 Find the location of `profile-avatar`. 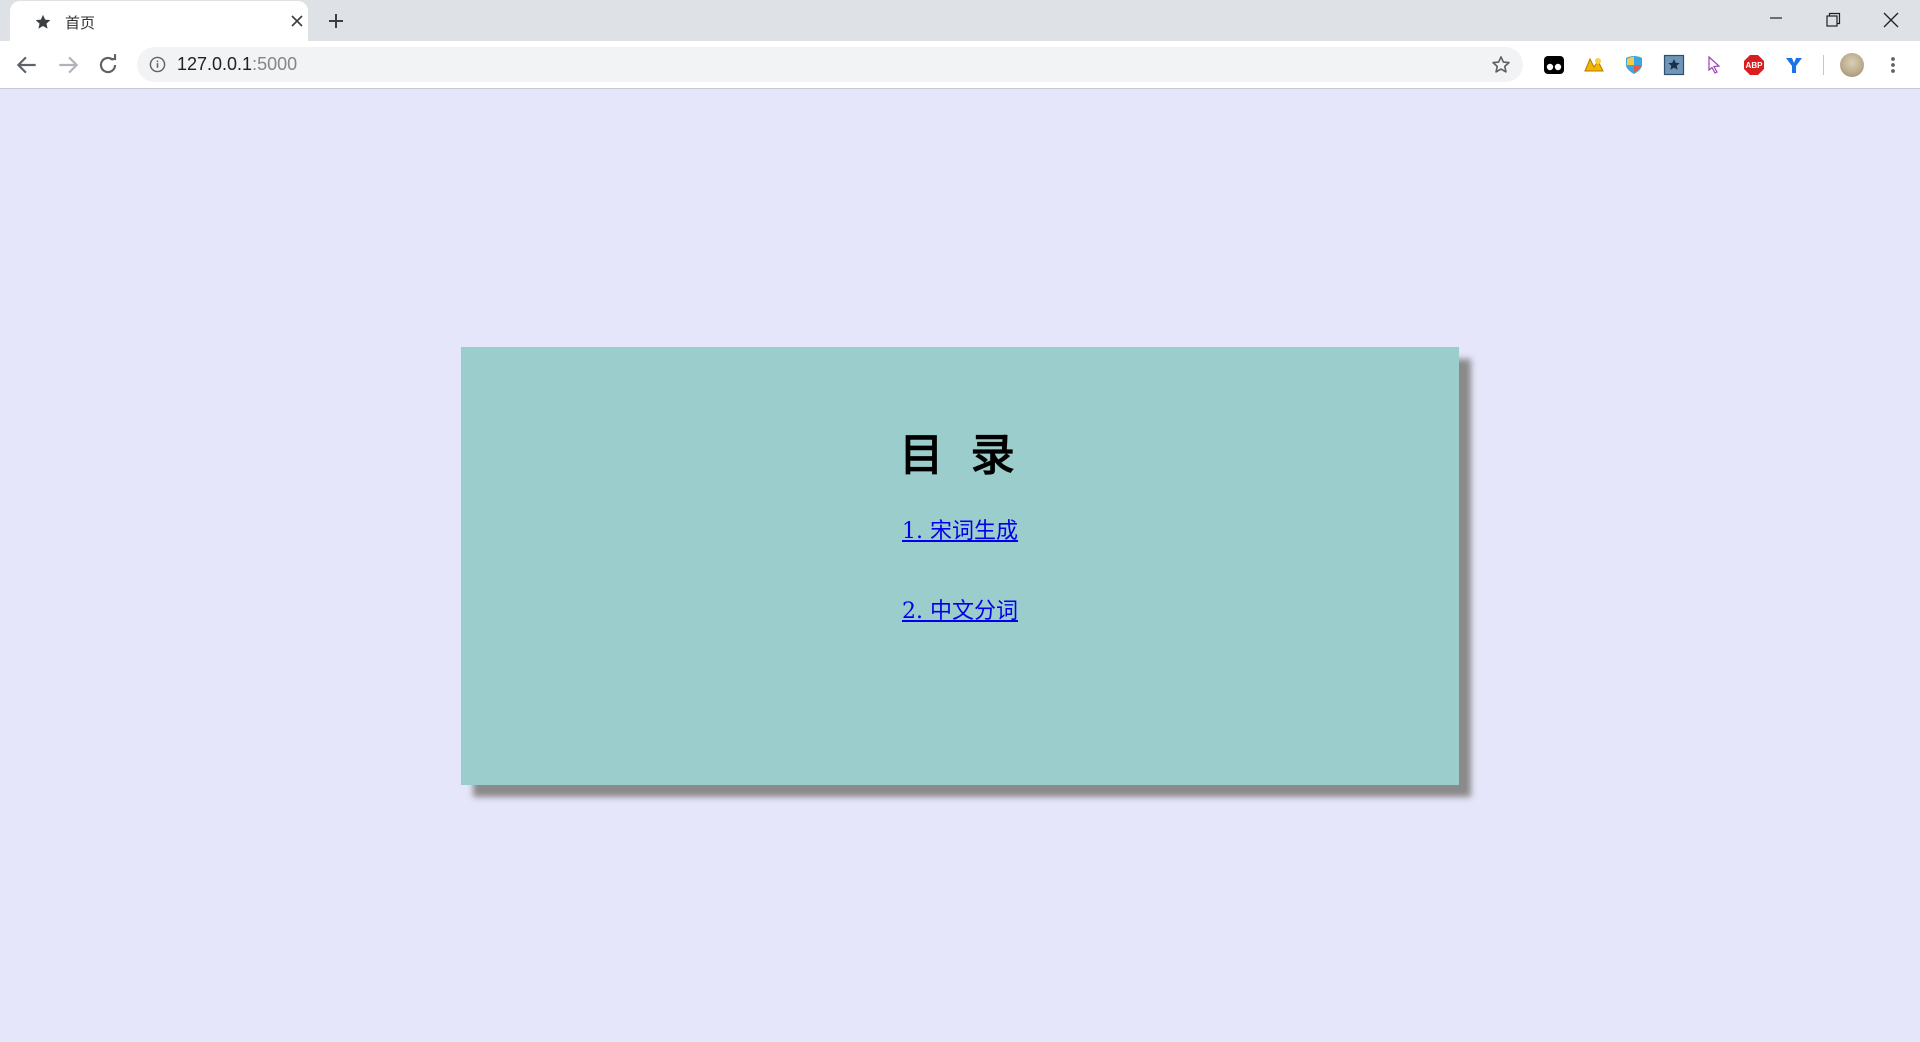

profile-avatar is located at coordinates (1852, 65).